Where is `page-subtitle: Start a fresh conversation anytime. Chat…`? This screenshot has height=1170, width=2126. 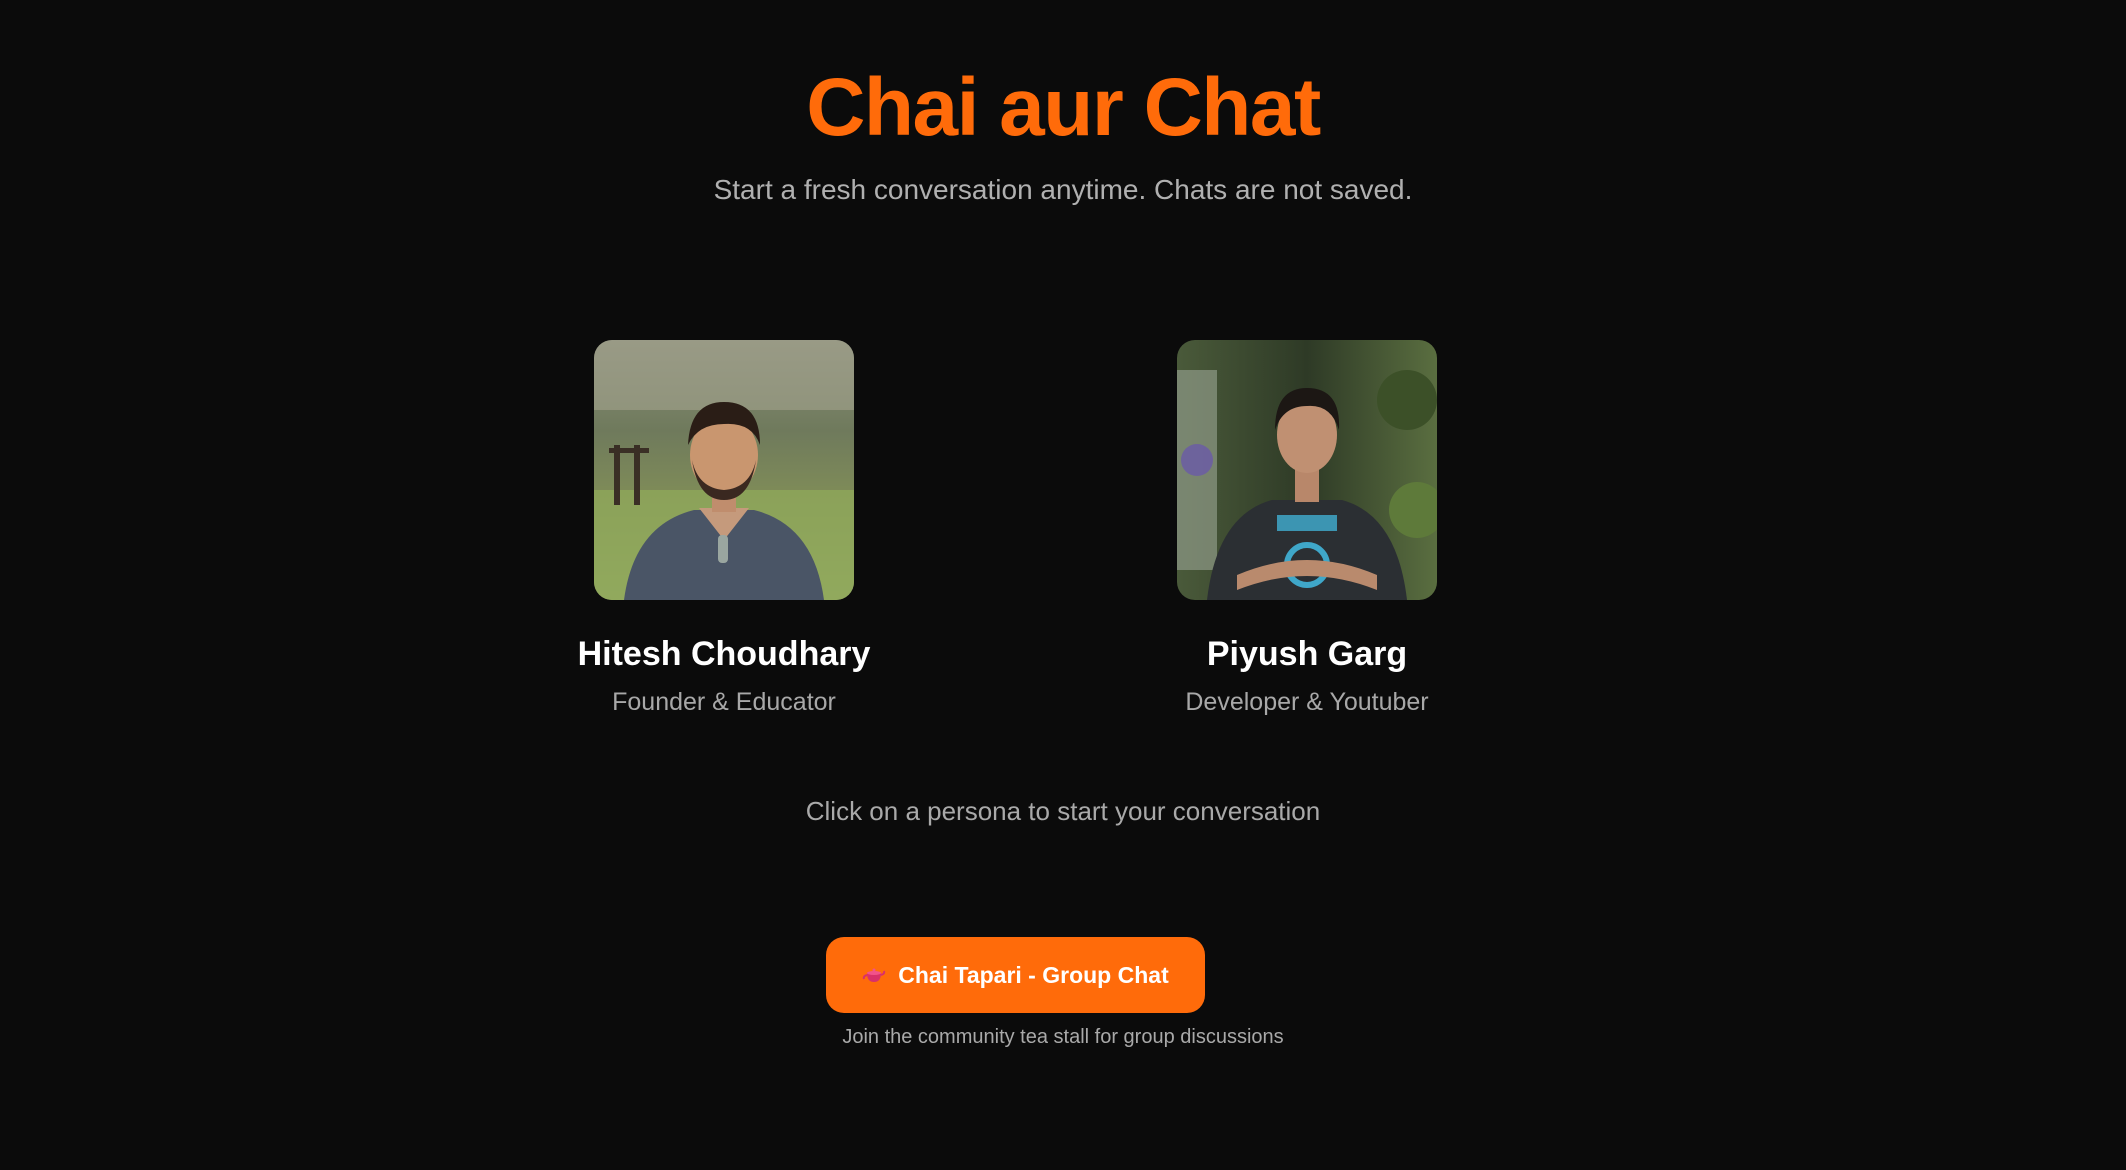 page-subtitle: Start a fresh conversation anytime. Chat… is located at coordinates (1063, 189).